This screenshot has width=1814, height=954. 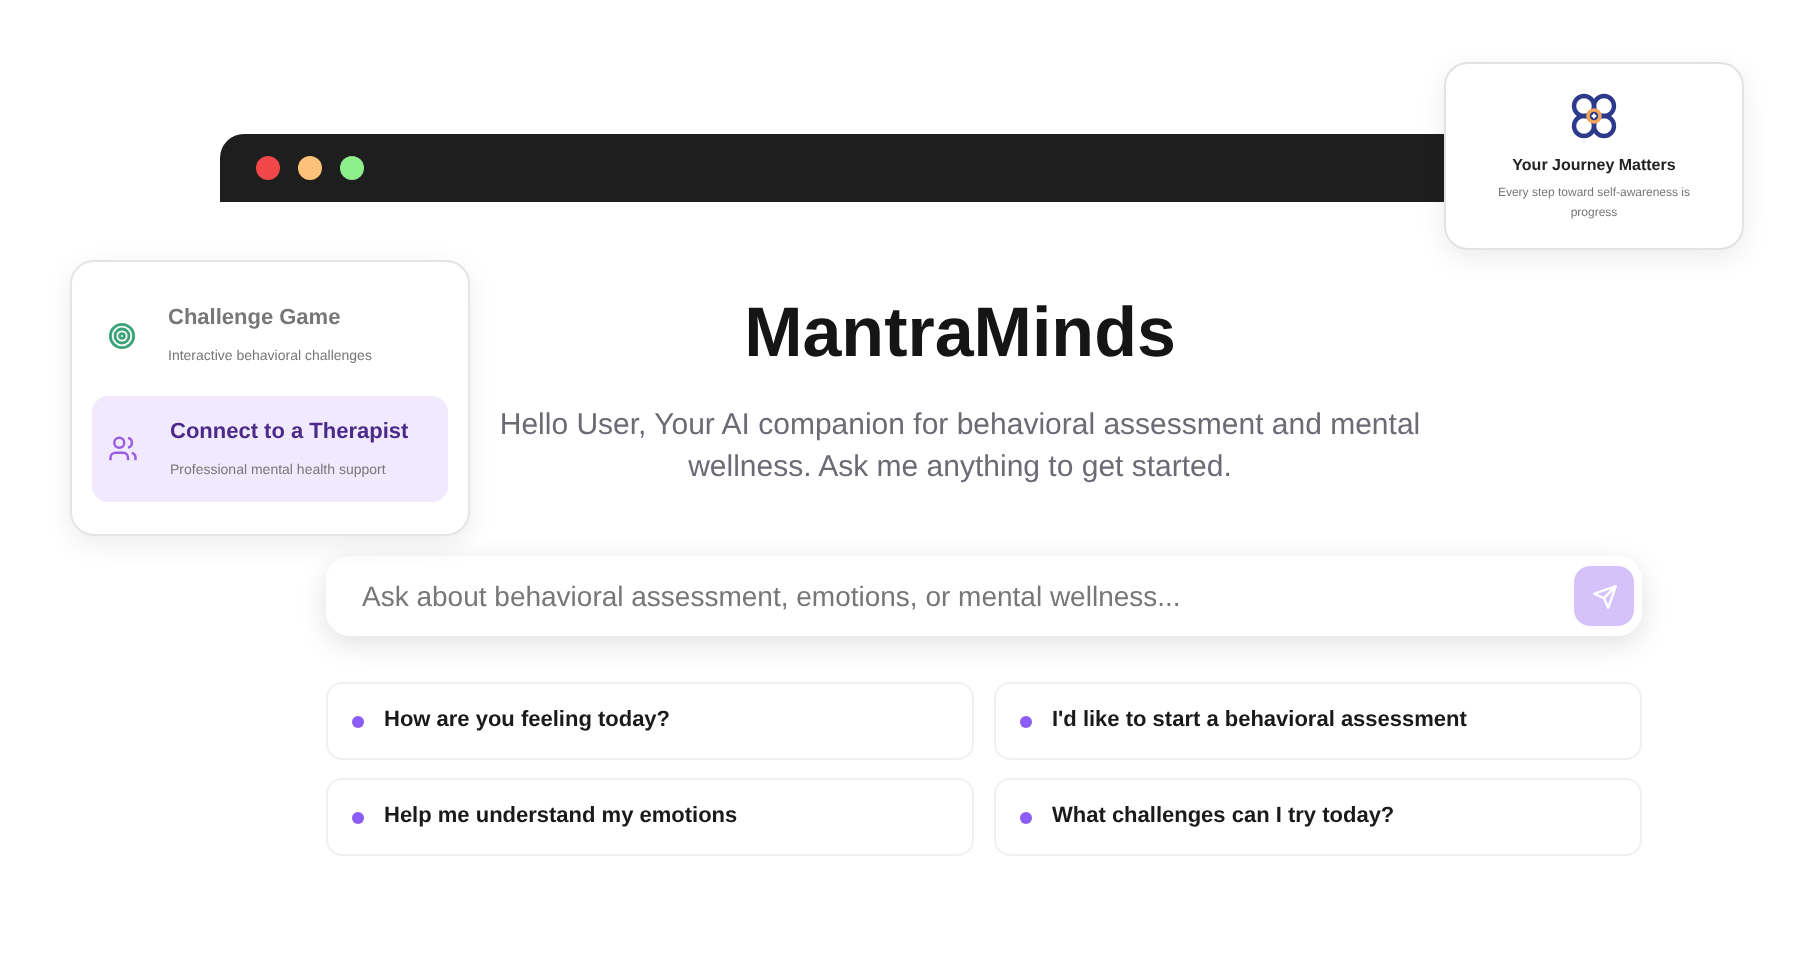 What do you see at coordinates (123, 449) in the screenshot?
I see `people-icon` at bounding box center [123, 449].